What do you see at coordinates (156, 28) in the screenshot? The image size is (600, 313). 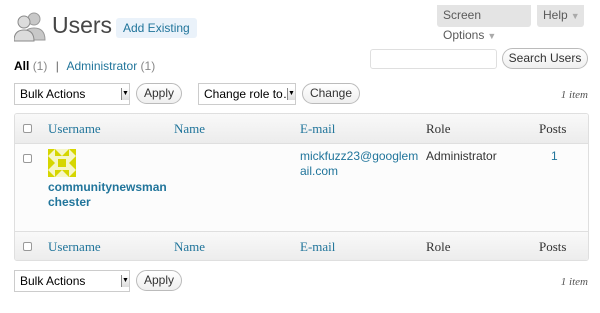 I see `add-existing-button: Add Existing` at bounding box center [156, 28].